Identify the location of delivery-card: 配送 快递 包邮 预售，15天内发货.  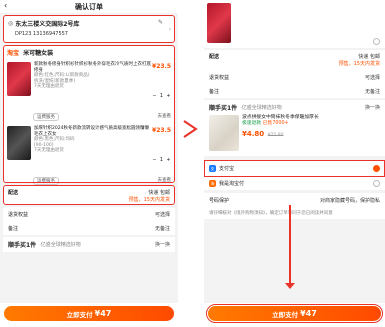
(89, 195).